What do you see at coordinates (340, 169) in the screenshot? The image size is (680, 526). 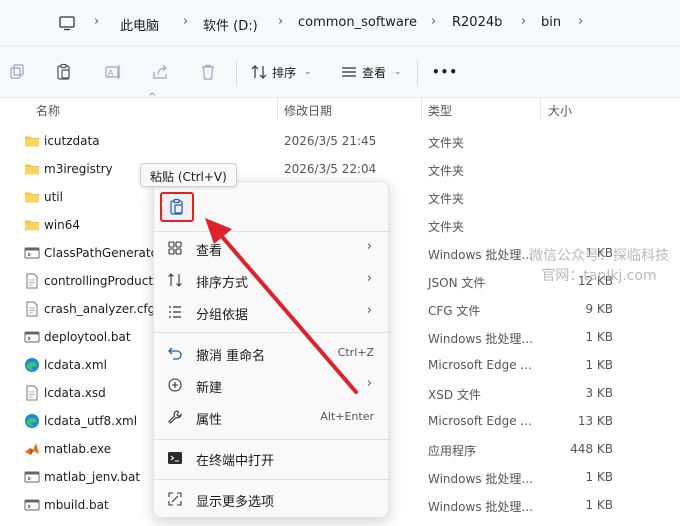 I see `file-row: m3iregistry 2026/3/5 22:04 文件夹` at bounding box center [340, 169].